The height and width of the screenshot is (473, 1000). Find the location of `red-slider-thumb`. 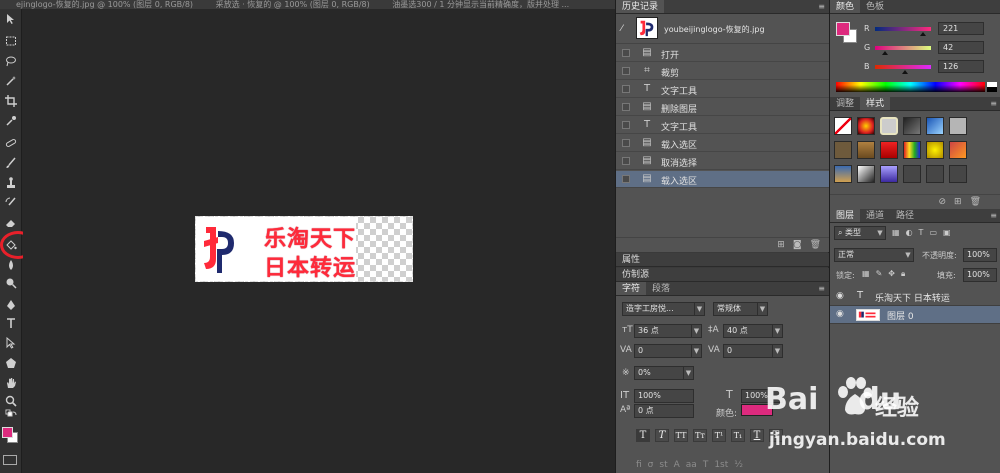

red-slider-thumb is located at coordinates (923, 34).